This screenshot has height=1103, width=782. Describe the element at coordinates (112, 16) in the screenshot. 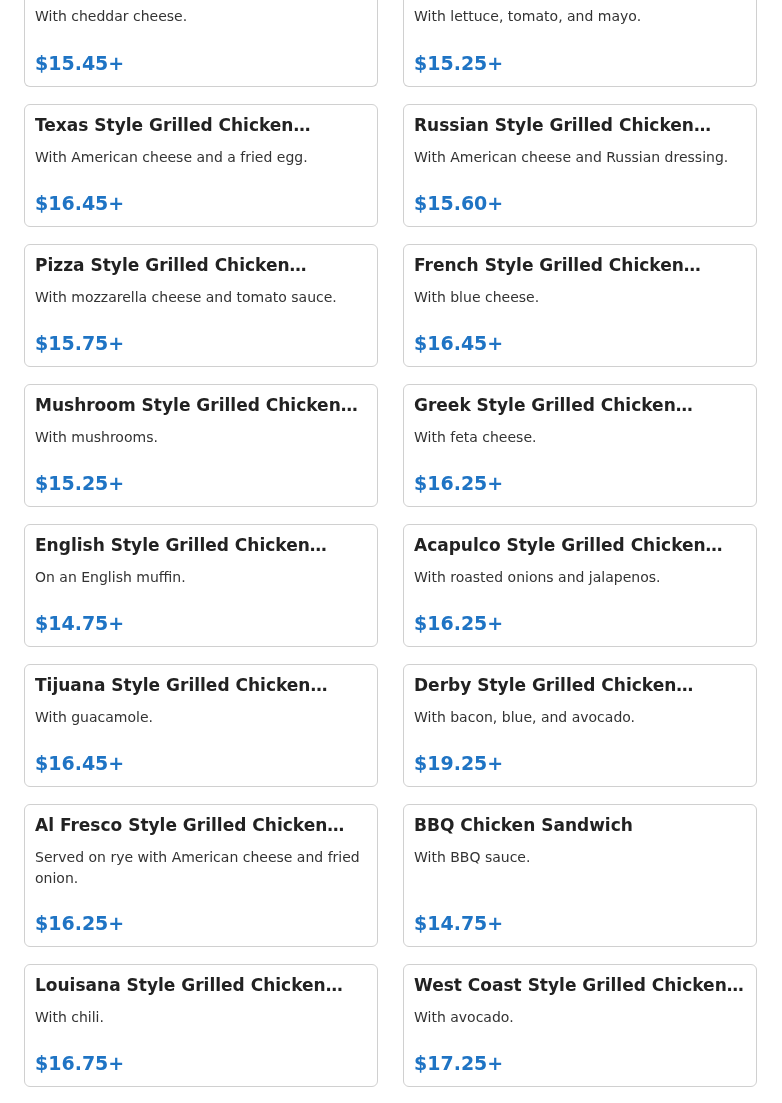

I see `item-description: With cheddar cheese.` at that location.